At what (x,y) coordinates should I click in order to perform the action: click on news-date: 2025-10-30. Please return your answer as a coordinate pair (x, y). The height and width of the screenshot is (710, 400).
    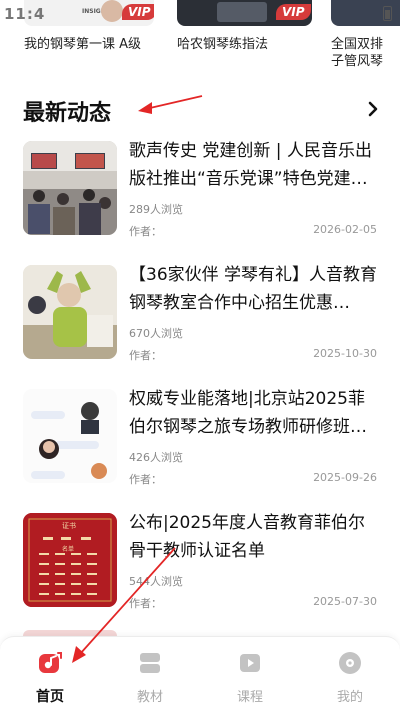
    Looking at the image, I should click on (345, 353).